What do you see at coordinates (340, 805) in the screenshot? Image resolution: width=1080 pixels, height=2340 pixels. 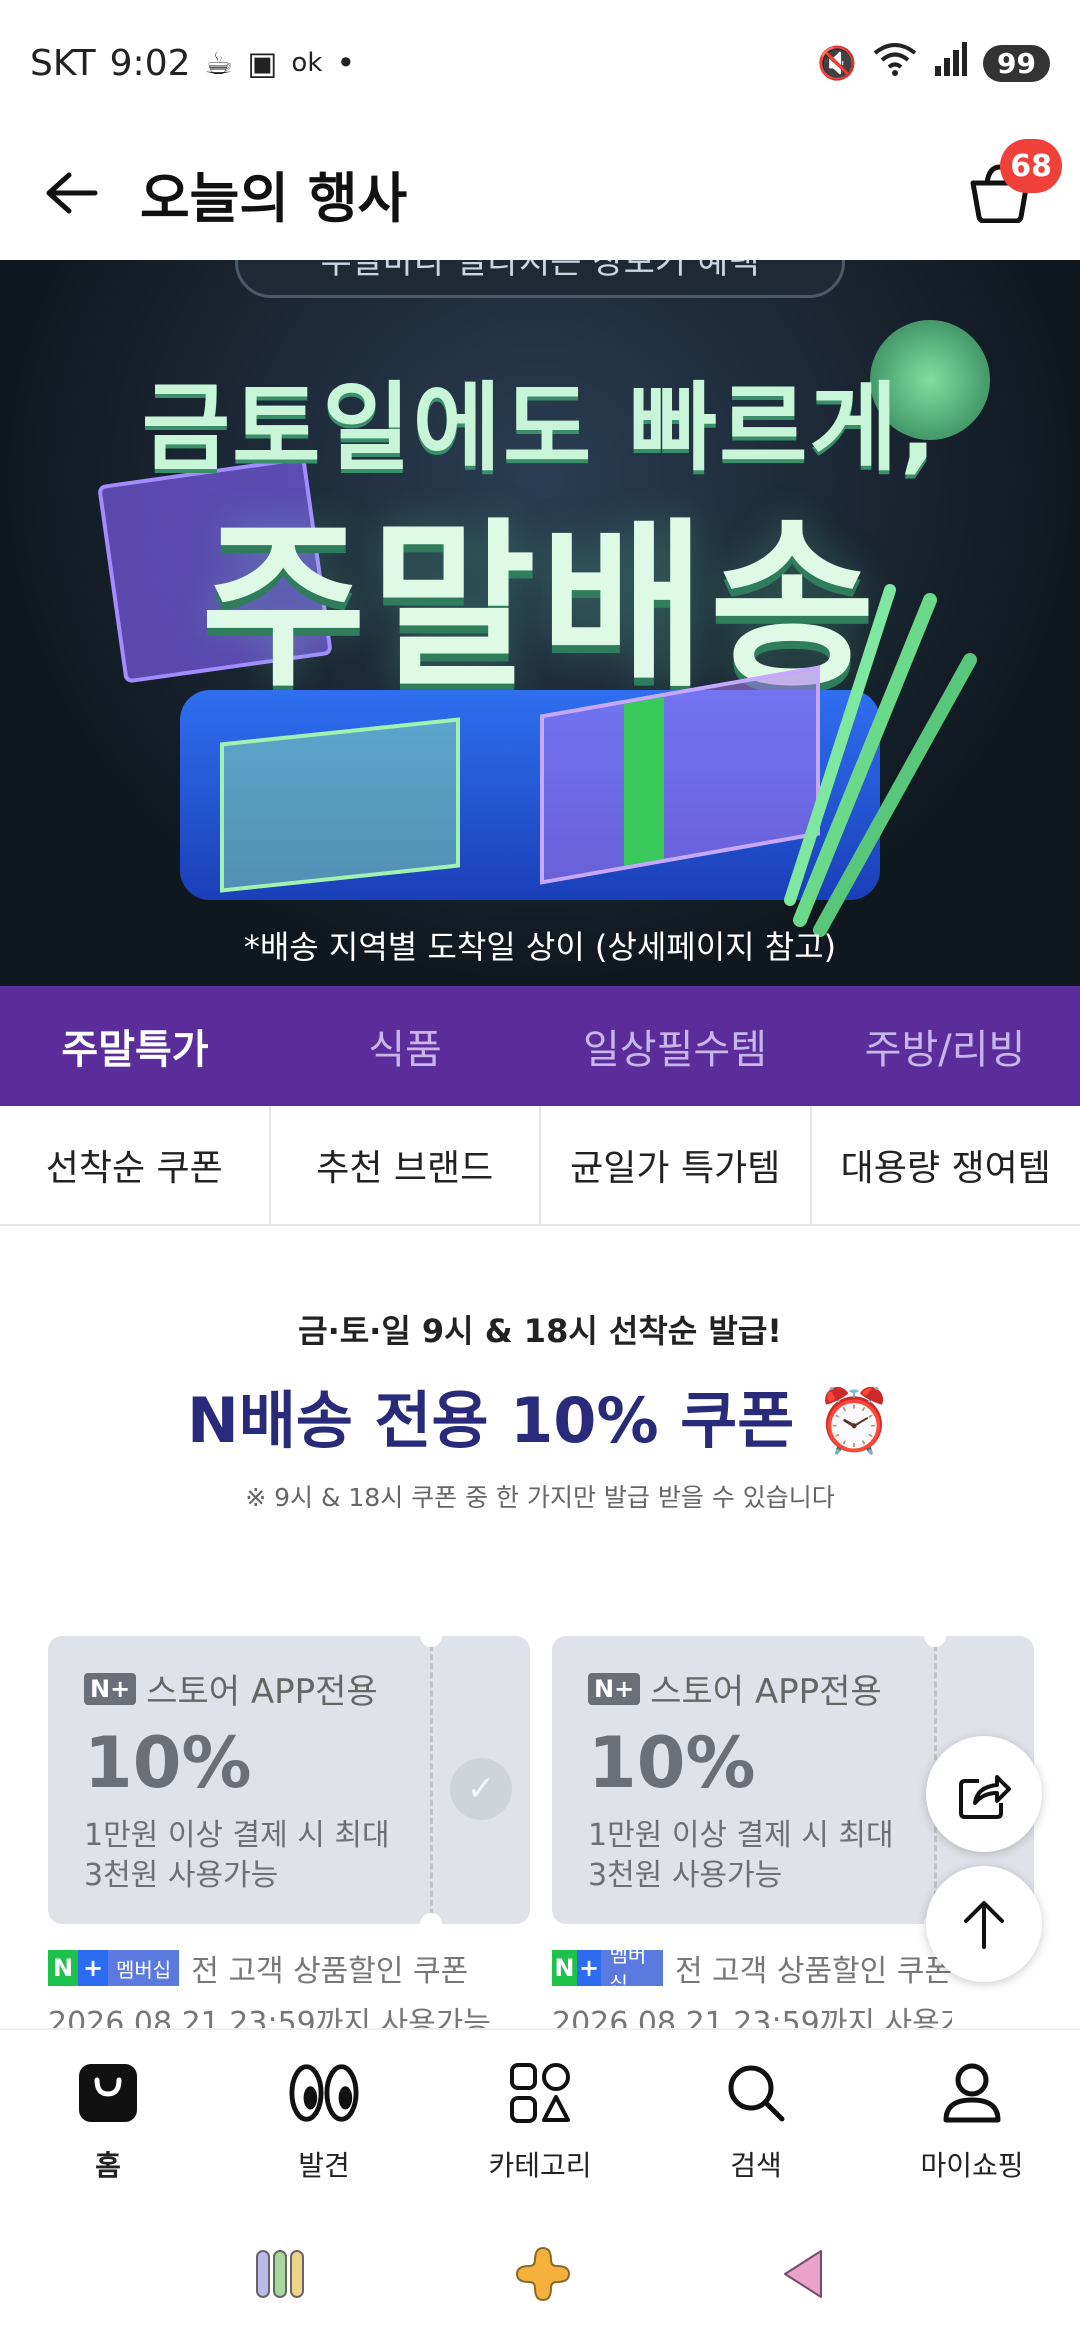 I see `green-box-image` at bounding box center [340, 805].